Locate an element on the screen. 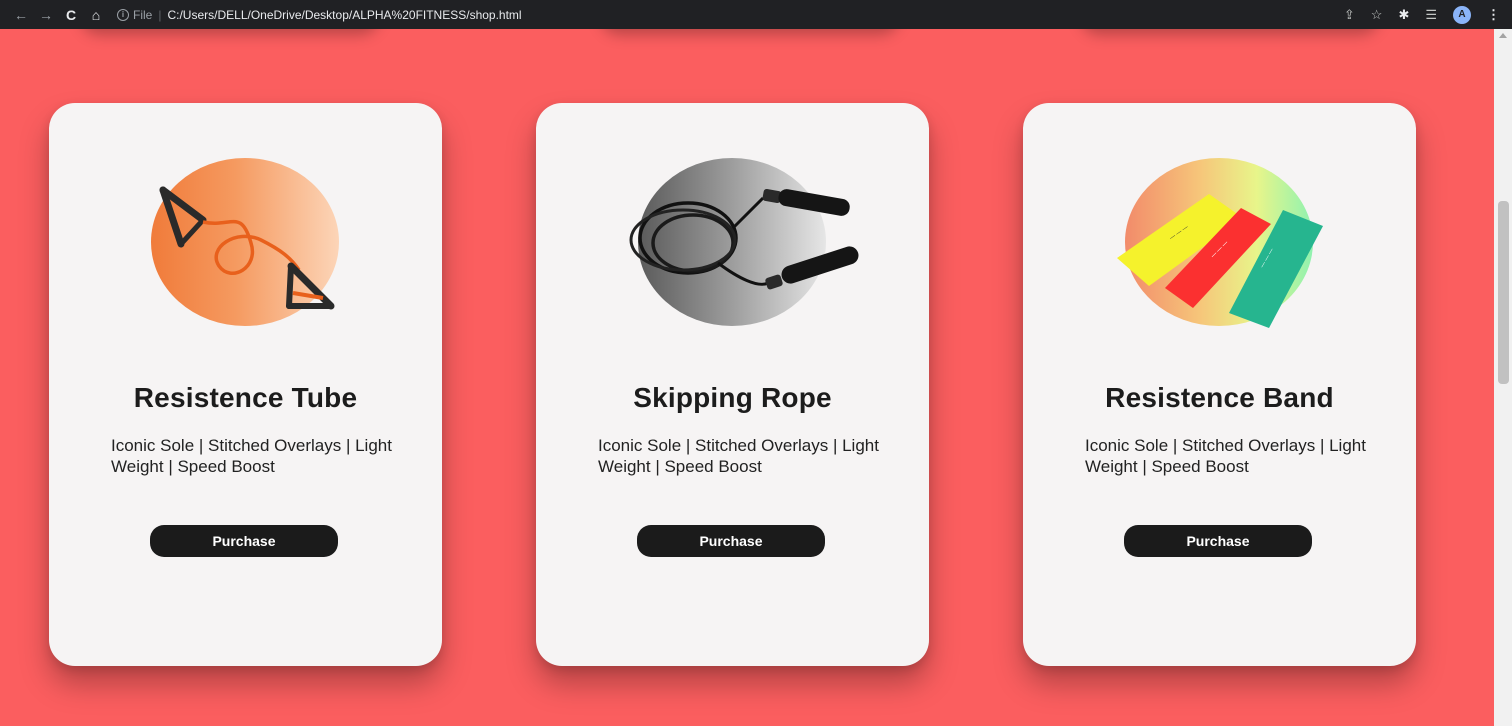 The height and width of the screenshot is (726, 1512). product-title: Resistence Tube is located at coordinates (245, 397).